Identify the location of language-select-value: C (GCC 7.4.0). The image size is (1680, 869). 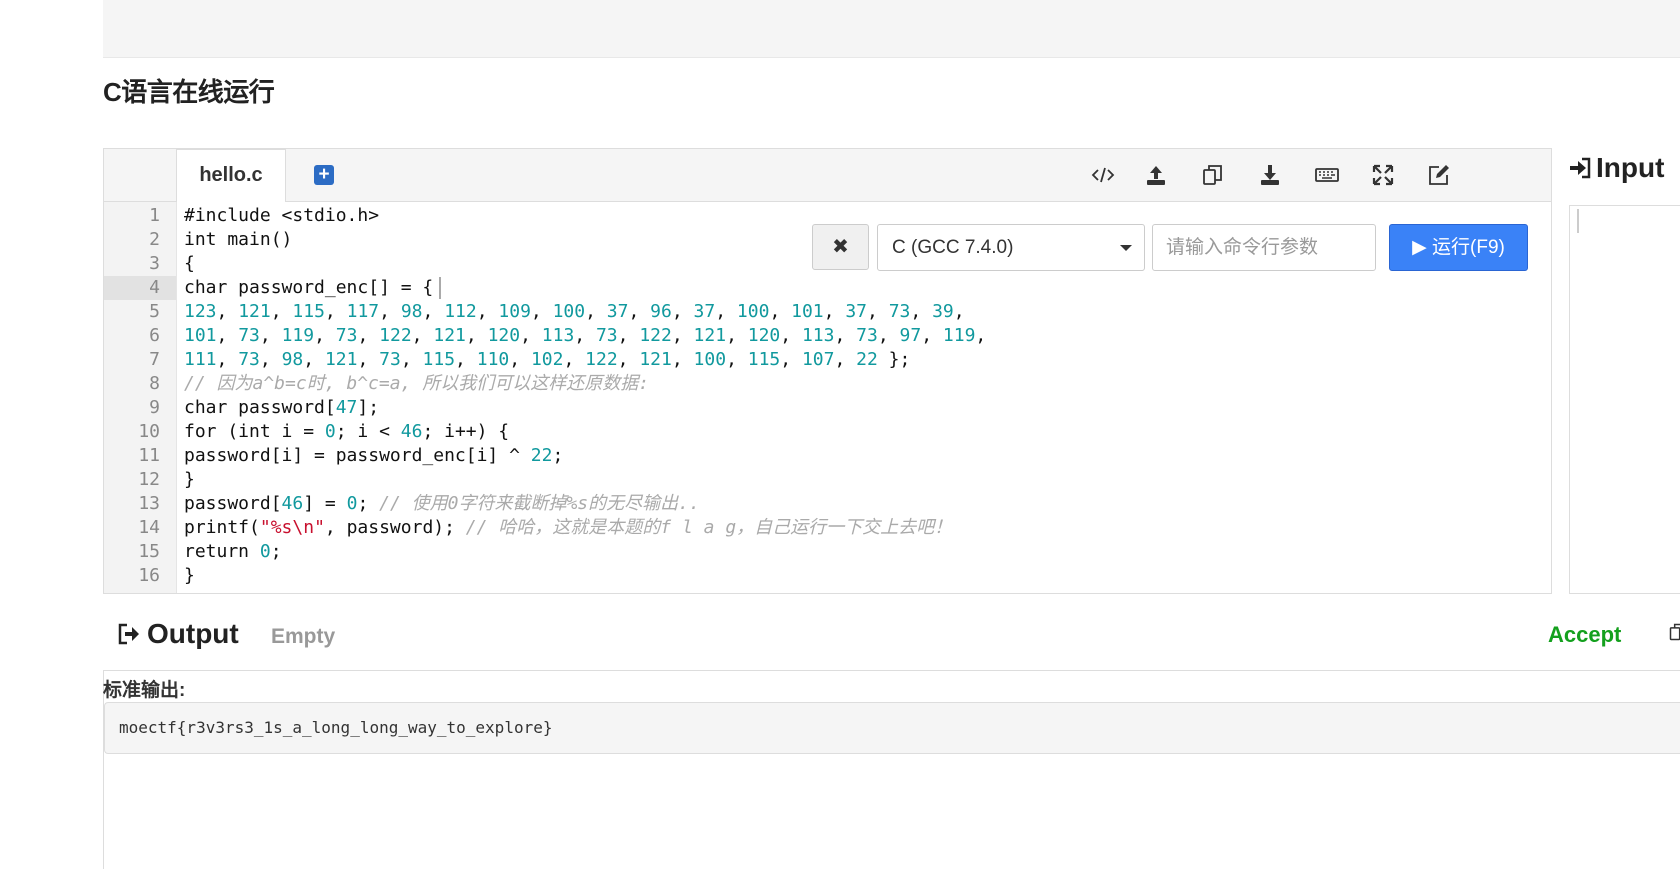
(953, 247).